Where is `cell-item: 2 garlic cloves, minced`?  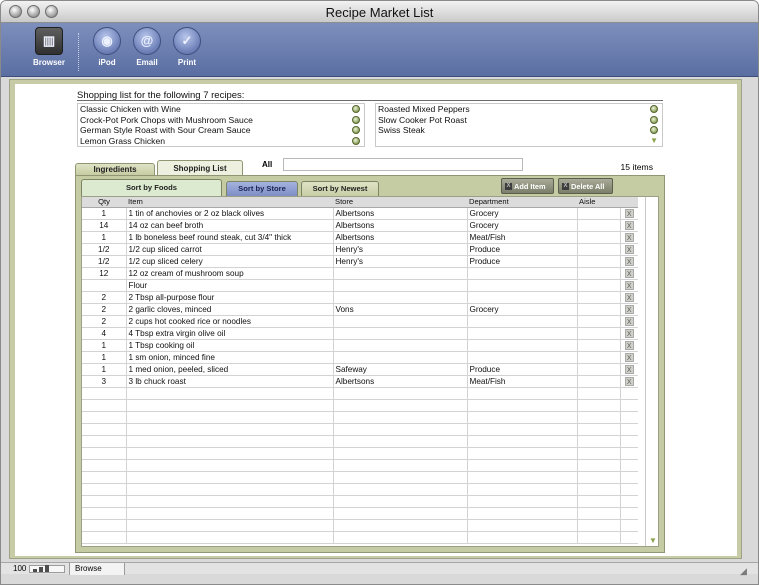 cell-item: 2 garlic cloves, minced is located at coordinates (230, 309).